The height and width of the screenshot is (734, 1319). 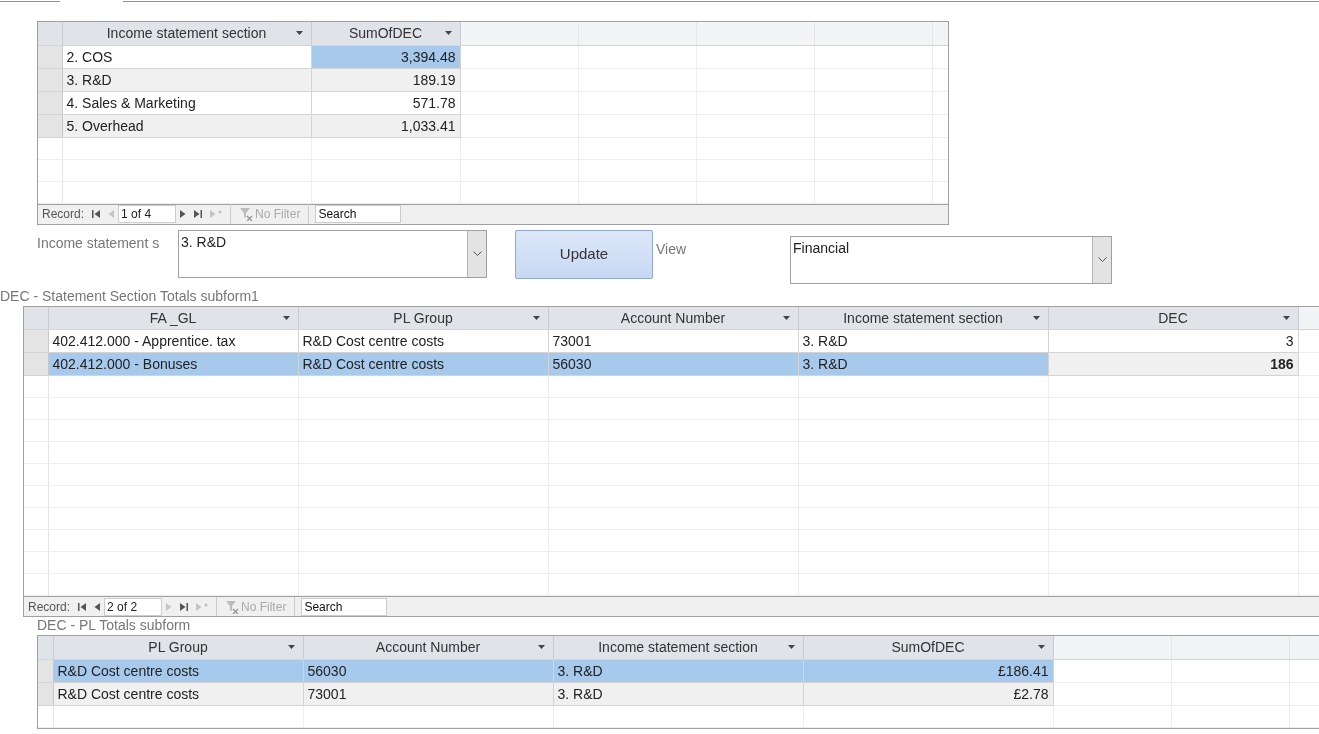 I want to click on subform-caption: DEC - PL Totals subform, so click(x=114, y=626).